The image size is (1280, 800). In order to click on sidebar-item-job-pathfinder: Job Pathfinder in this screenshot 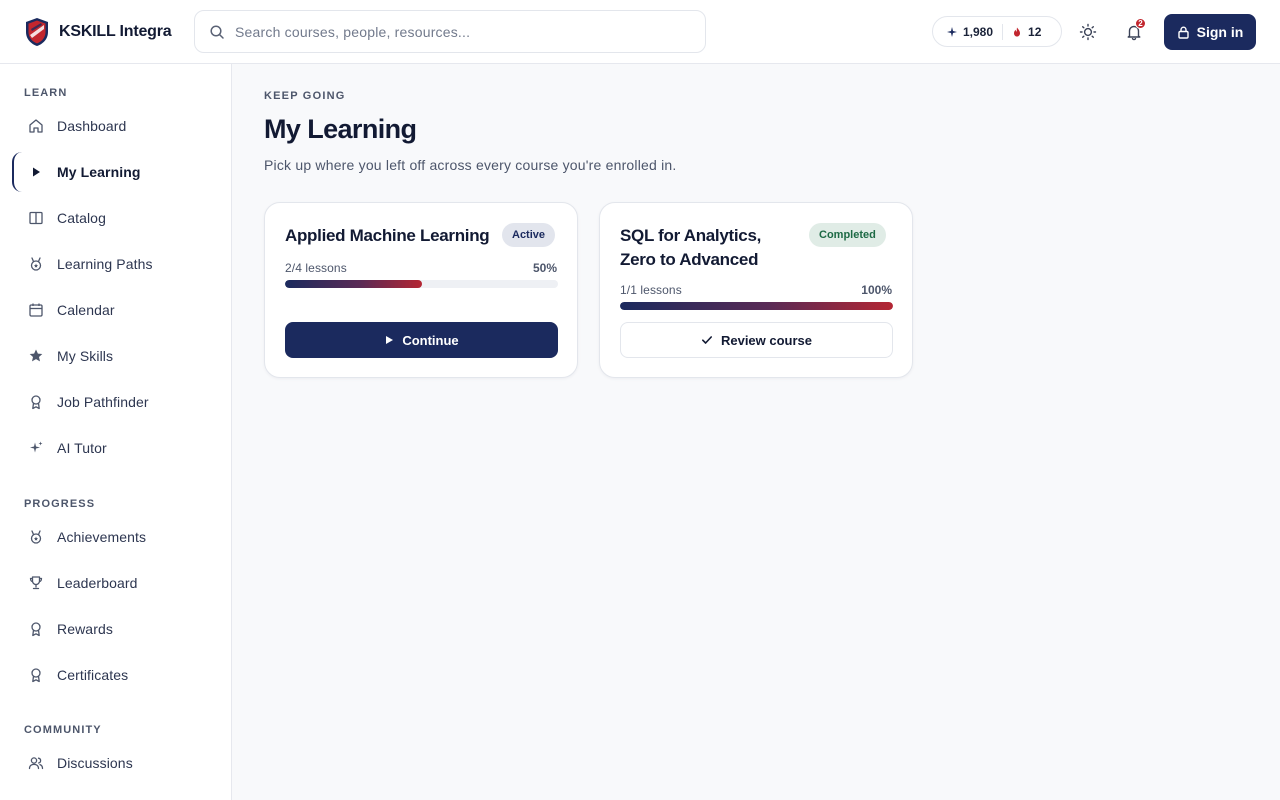, I will do `click(116, 402)`.